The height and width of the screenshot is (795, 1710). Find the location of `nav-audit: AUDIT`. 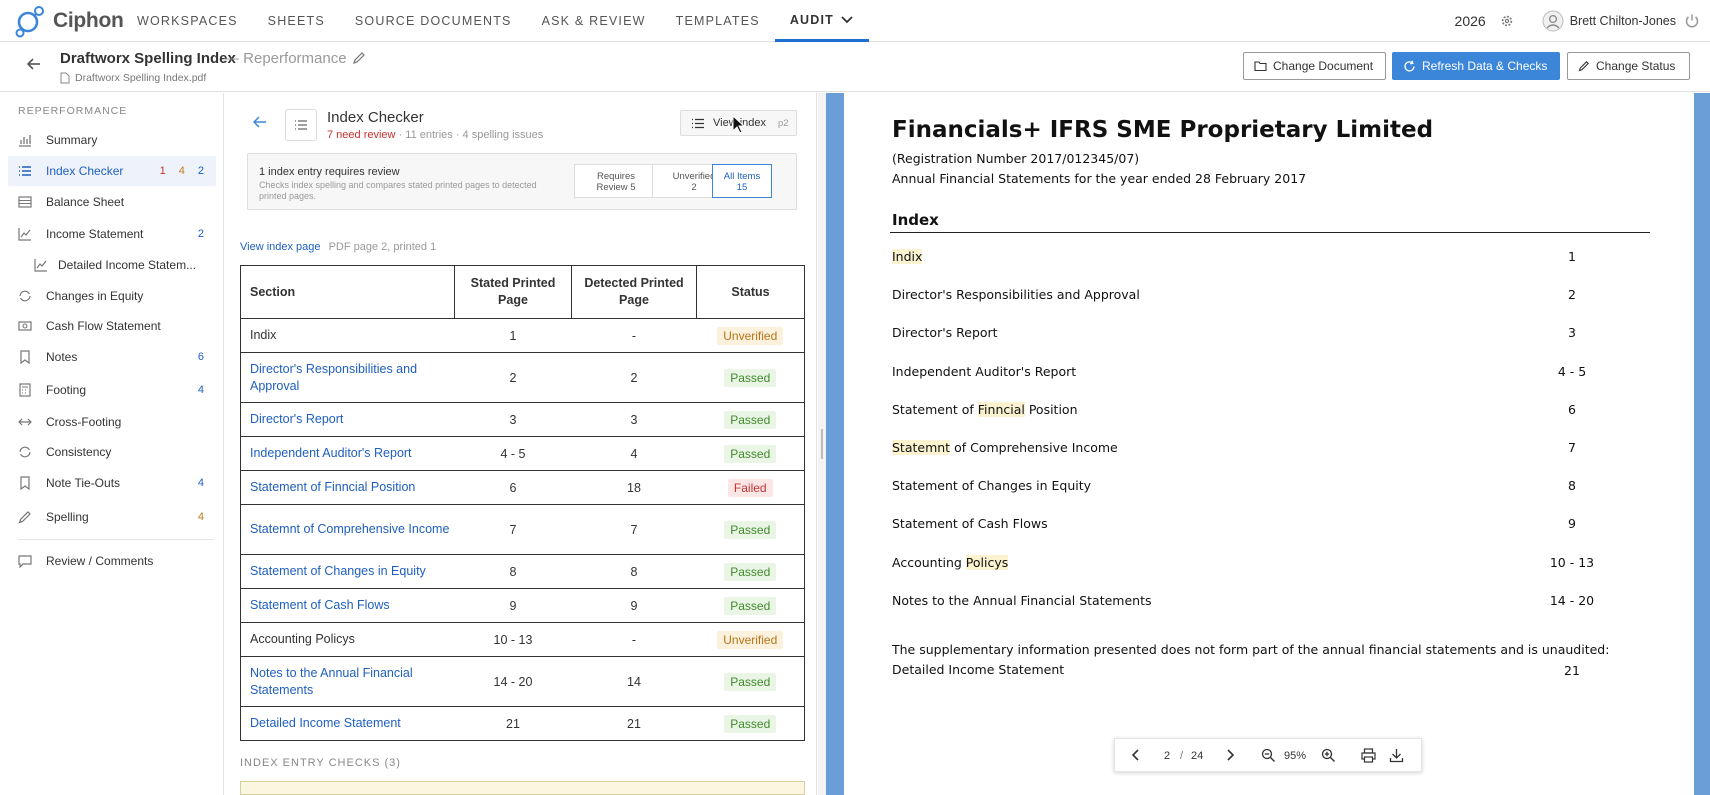

nav-audit: AUDIT is located at coordinates (822, 21).